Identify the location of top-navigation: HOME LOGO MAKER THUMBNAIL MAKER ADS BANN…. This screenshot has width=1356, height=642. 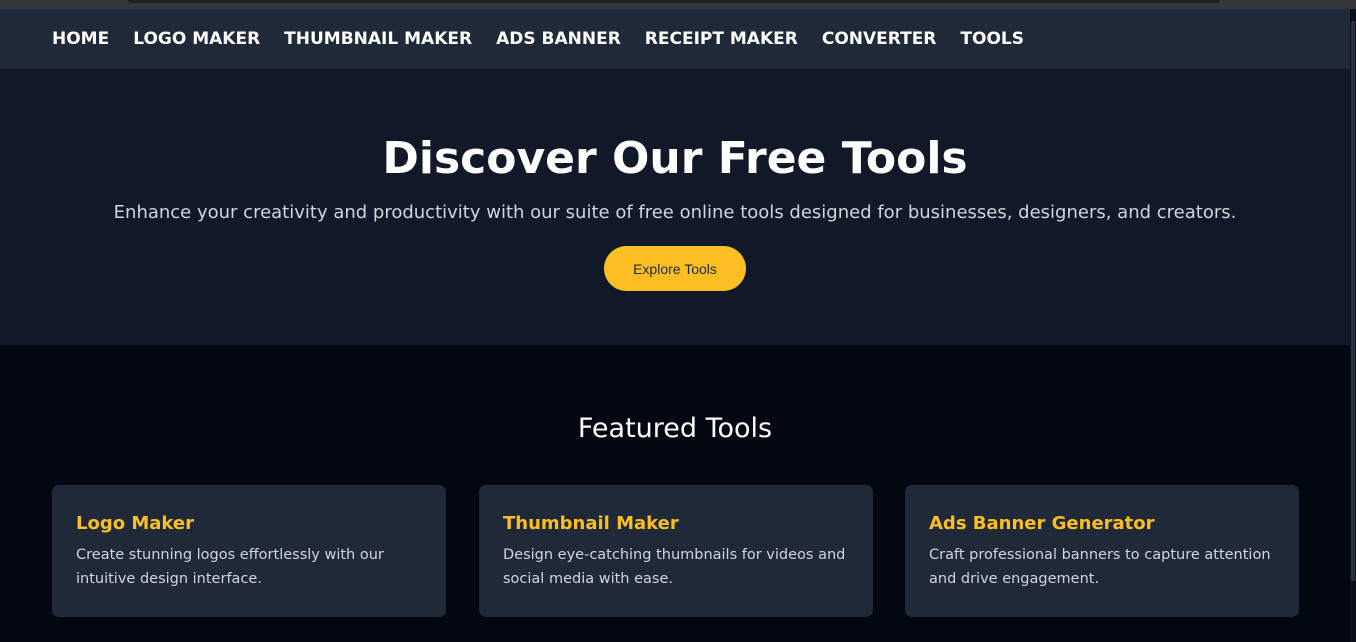
(675, 39).